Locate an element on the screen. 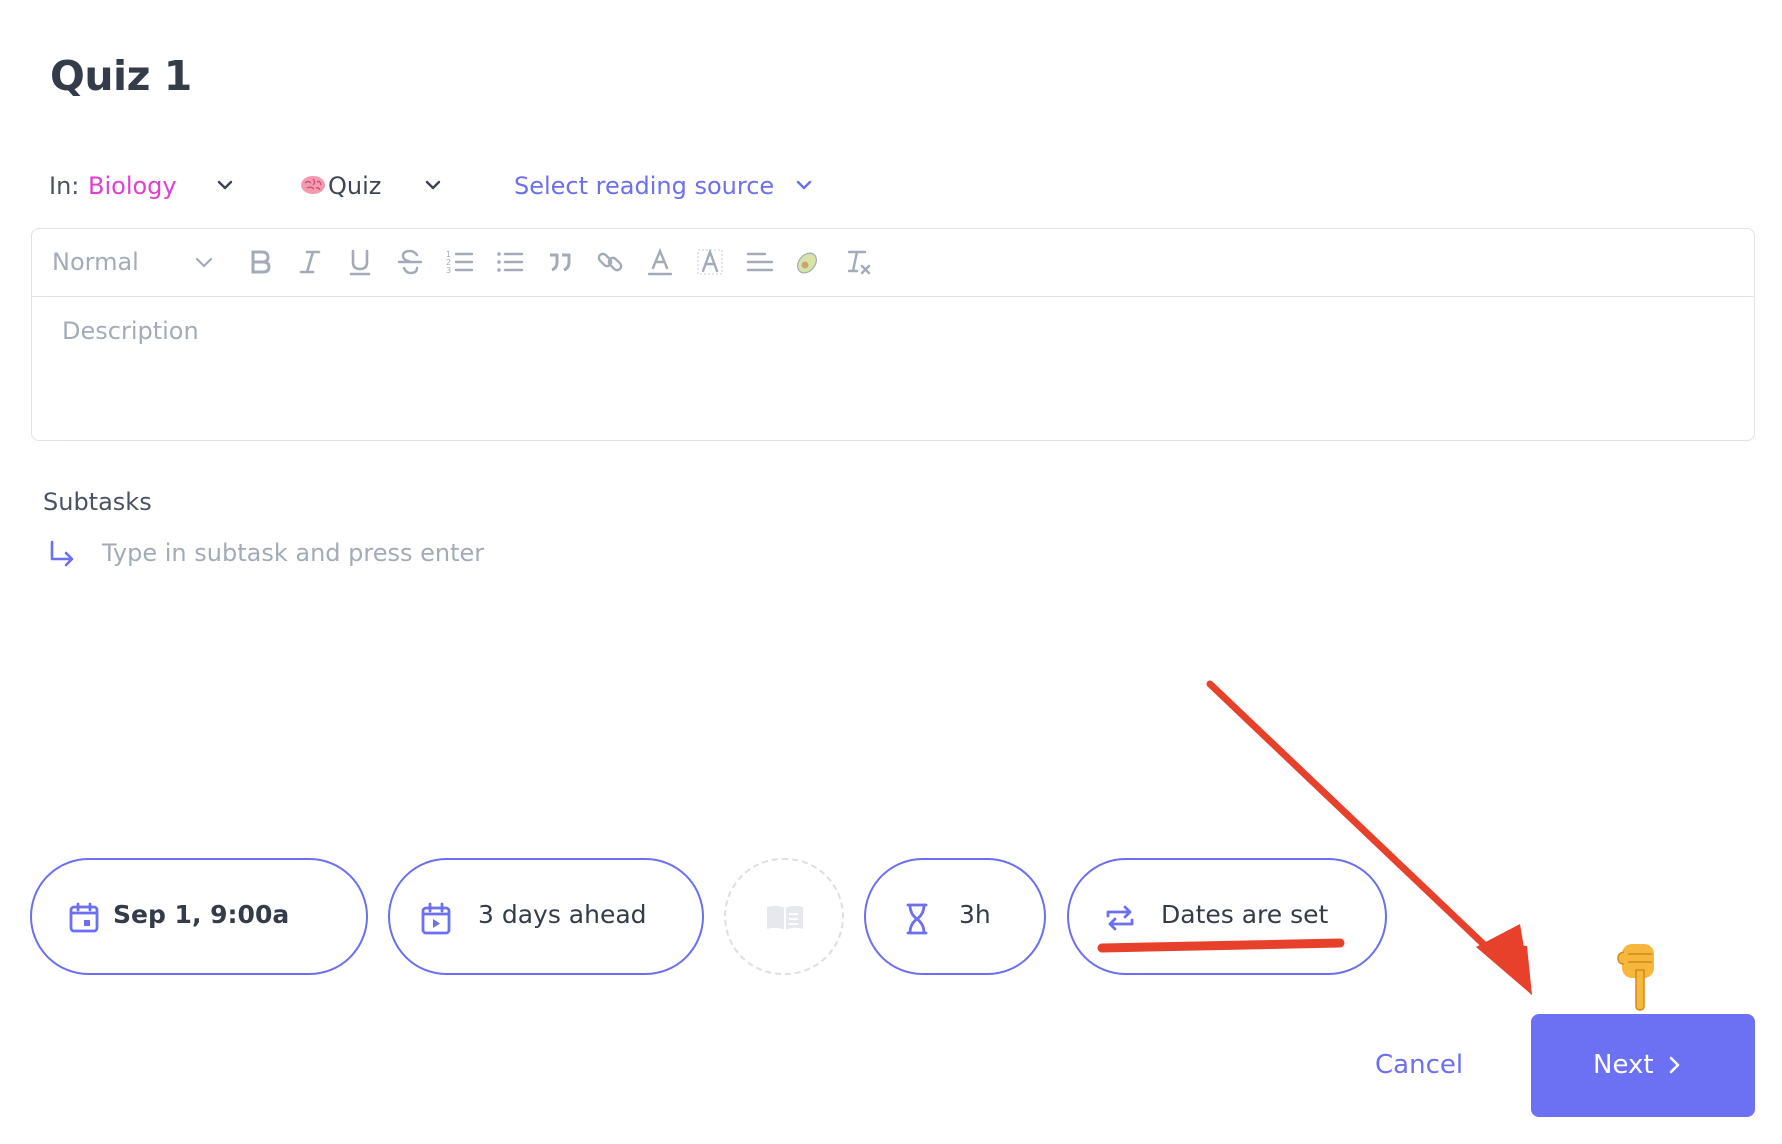  annotation-underline is located at coordinates (1221, 945).